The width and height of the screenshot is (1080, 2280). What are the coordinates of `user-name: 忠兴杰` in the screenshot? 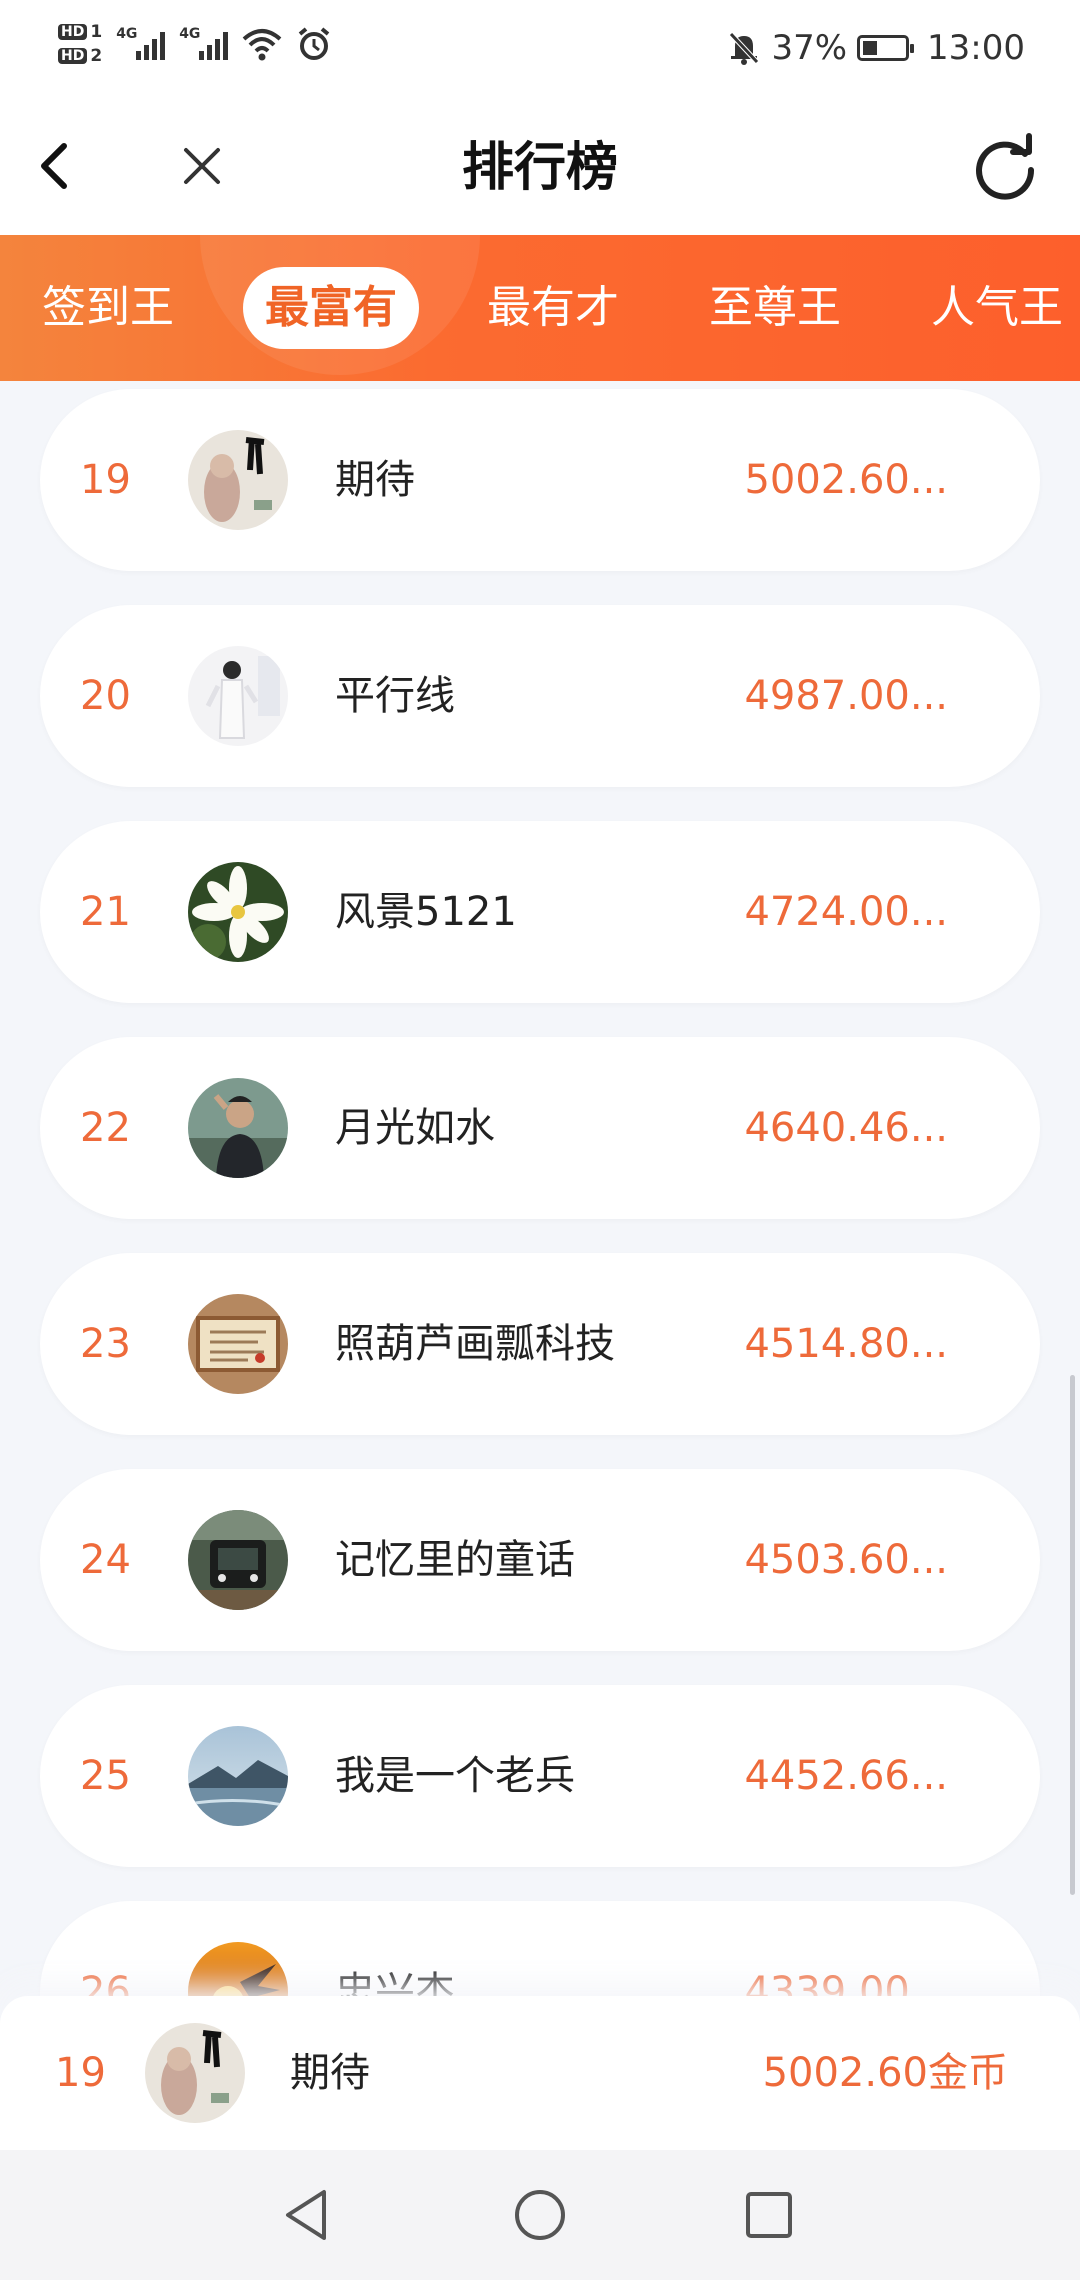 It's located at (395, 1982).